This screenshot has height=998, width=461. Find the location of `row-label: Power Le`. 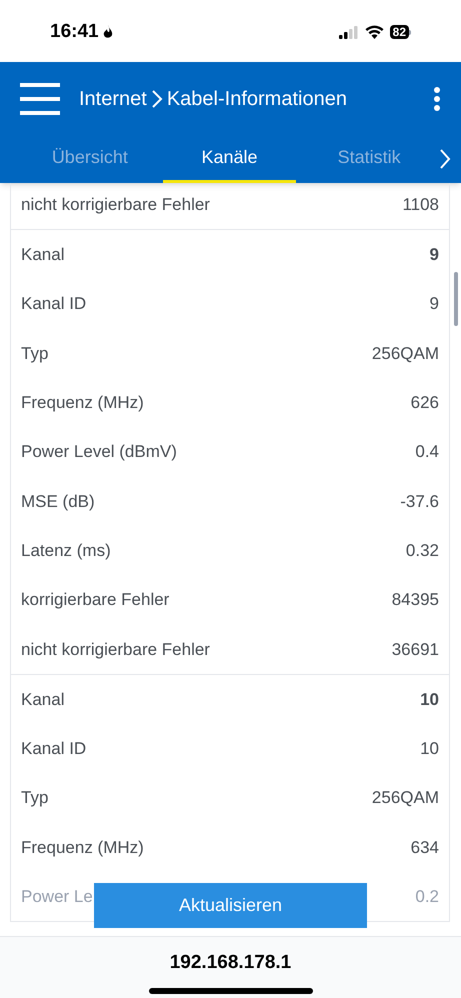

row-label: Power Le is located at coordinates (57, 897).